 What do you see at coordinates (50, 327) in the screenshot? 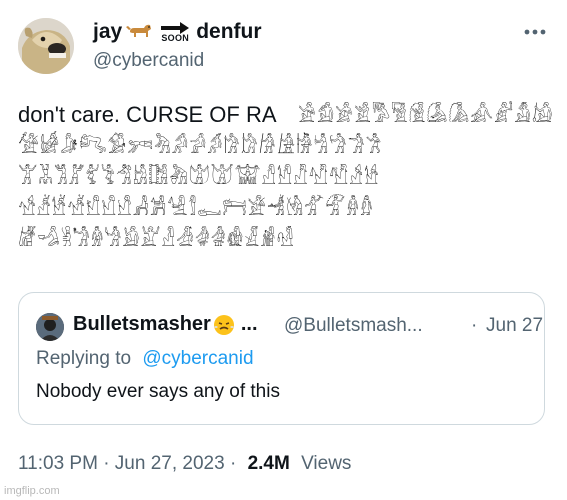
I see `quote-avatar` at bounding box center [50, 327].